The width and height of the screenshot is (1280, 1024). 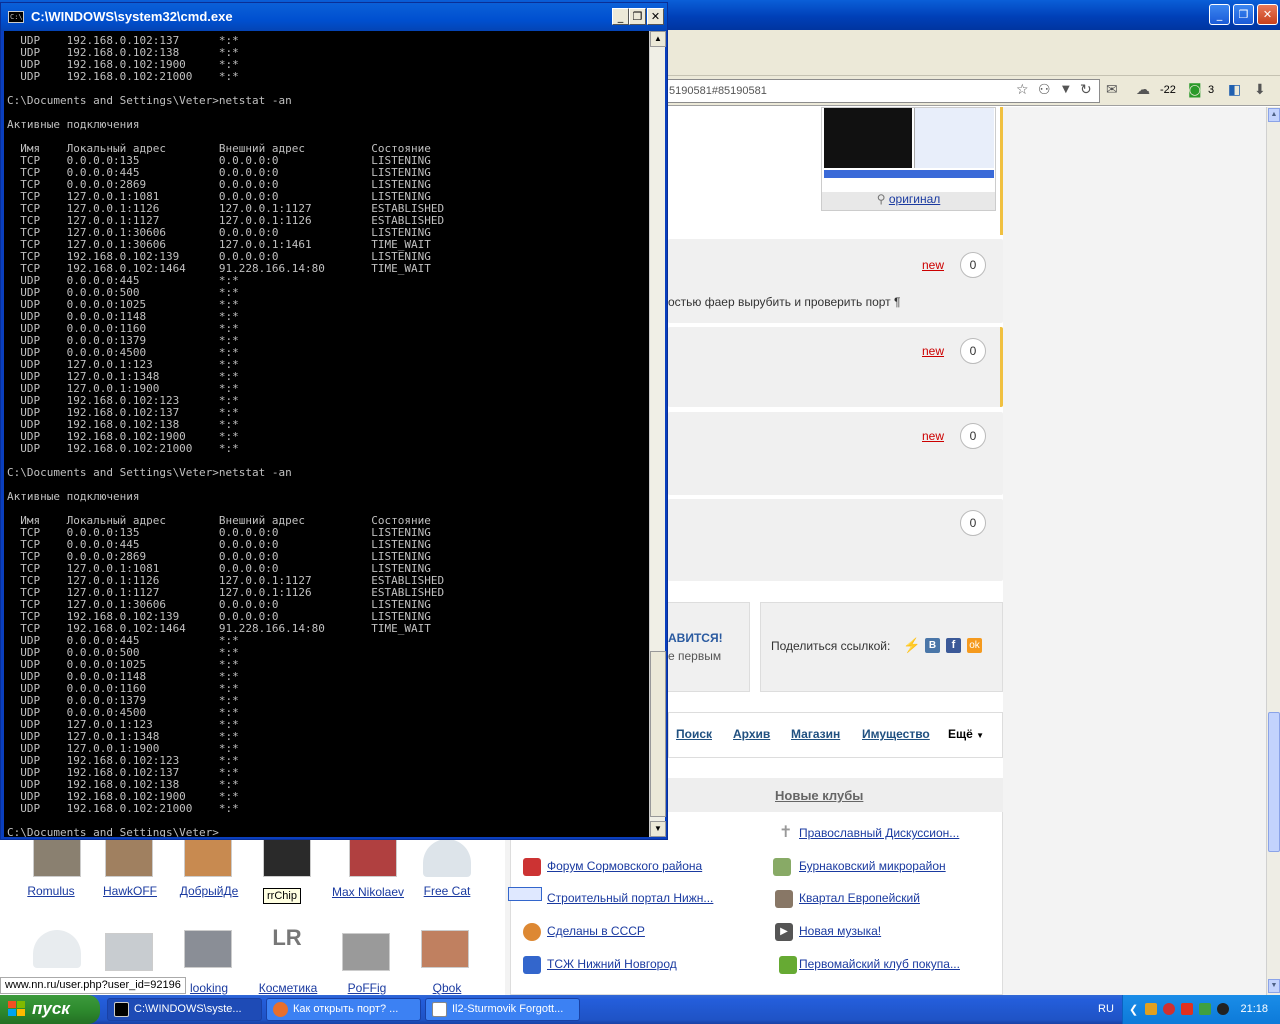 I want to click on clubs-header: Новые клубы, so click(x=835, y=795).